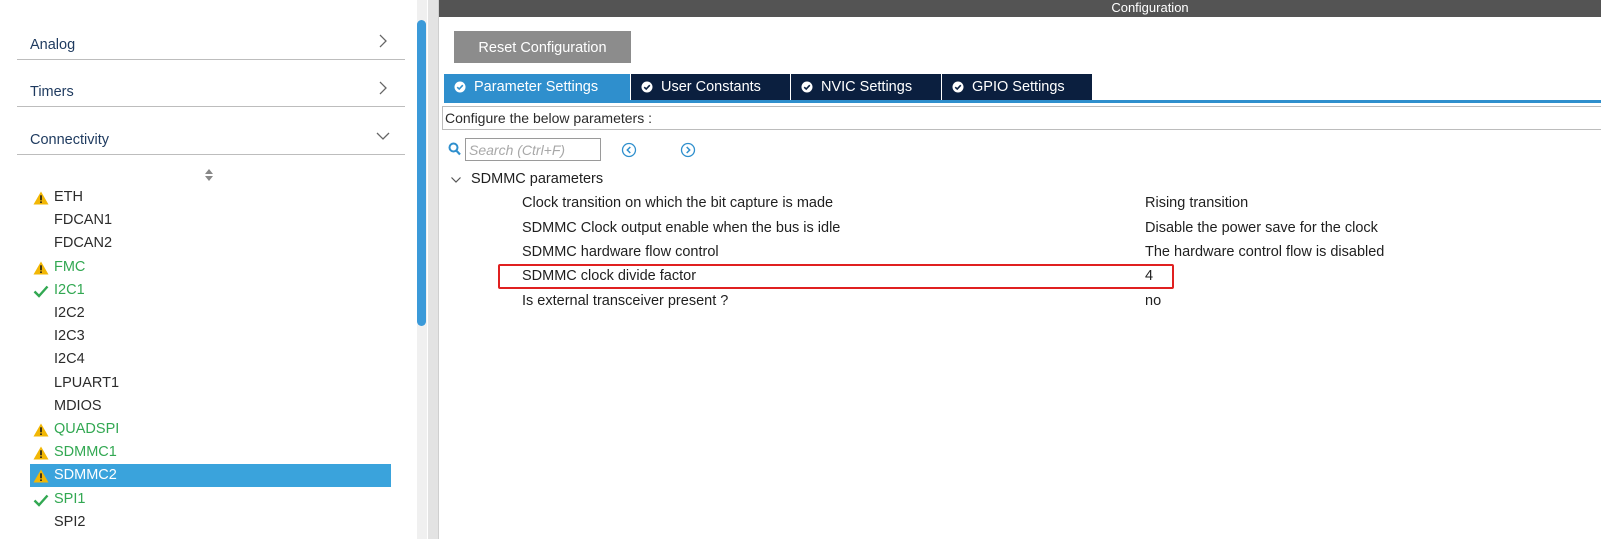 The height and width of the screenshot is (539, 1601). I want to click on description-bar: Configure the below parameters :, so click(1021, 118).